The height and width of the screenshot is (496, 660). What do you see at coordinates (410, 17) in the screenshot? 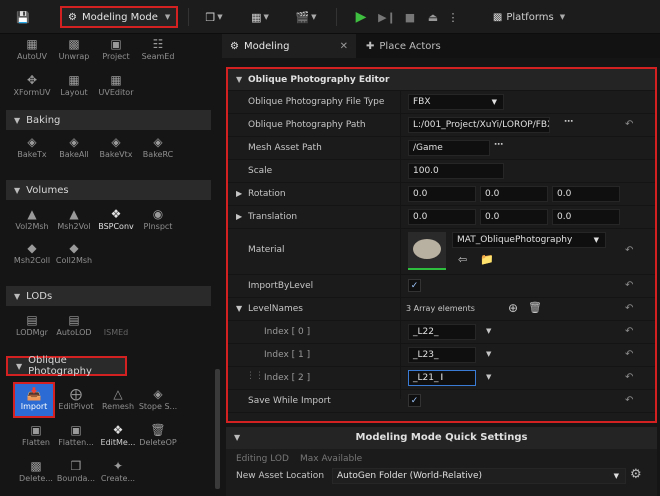
I see `stop-icon: ■` at bounding box center [410, 17].